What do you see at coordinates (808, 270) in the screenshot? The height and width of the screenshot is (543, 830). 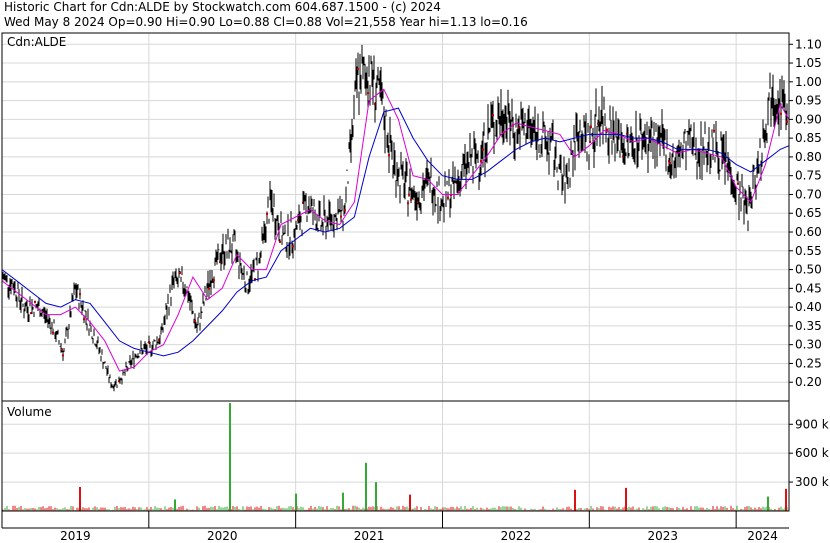 I see `price-tick-label: 0.50` at bounding box center [808, 270].